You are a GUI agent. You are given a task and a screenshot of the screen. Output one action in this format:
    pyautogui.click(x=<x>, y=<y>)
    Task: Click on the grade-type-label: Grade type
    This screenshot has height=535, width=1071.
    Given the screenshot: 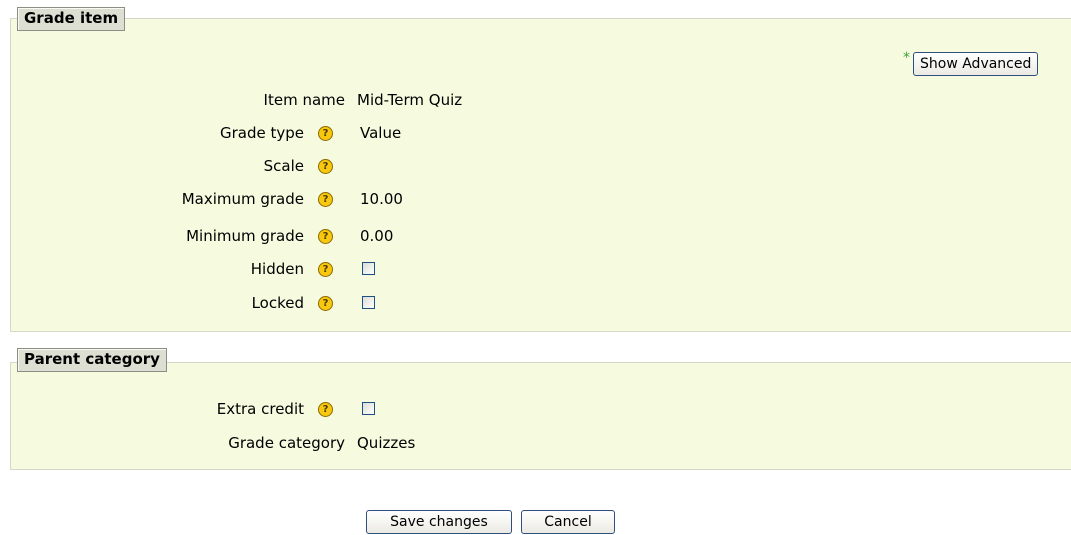 What is the action you would take?
    pyautogui.click(x=261, y=133)
    